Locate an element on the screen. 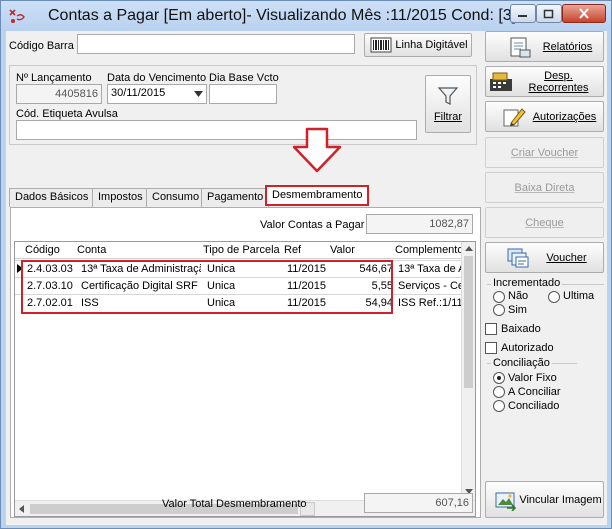  radio-label-ultima: Ultima is located at coordinates (579, 296).